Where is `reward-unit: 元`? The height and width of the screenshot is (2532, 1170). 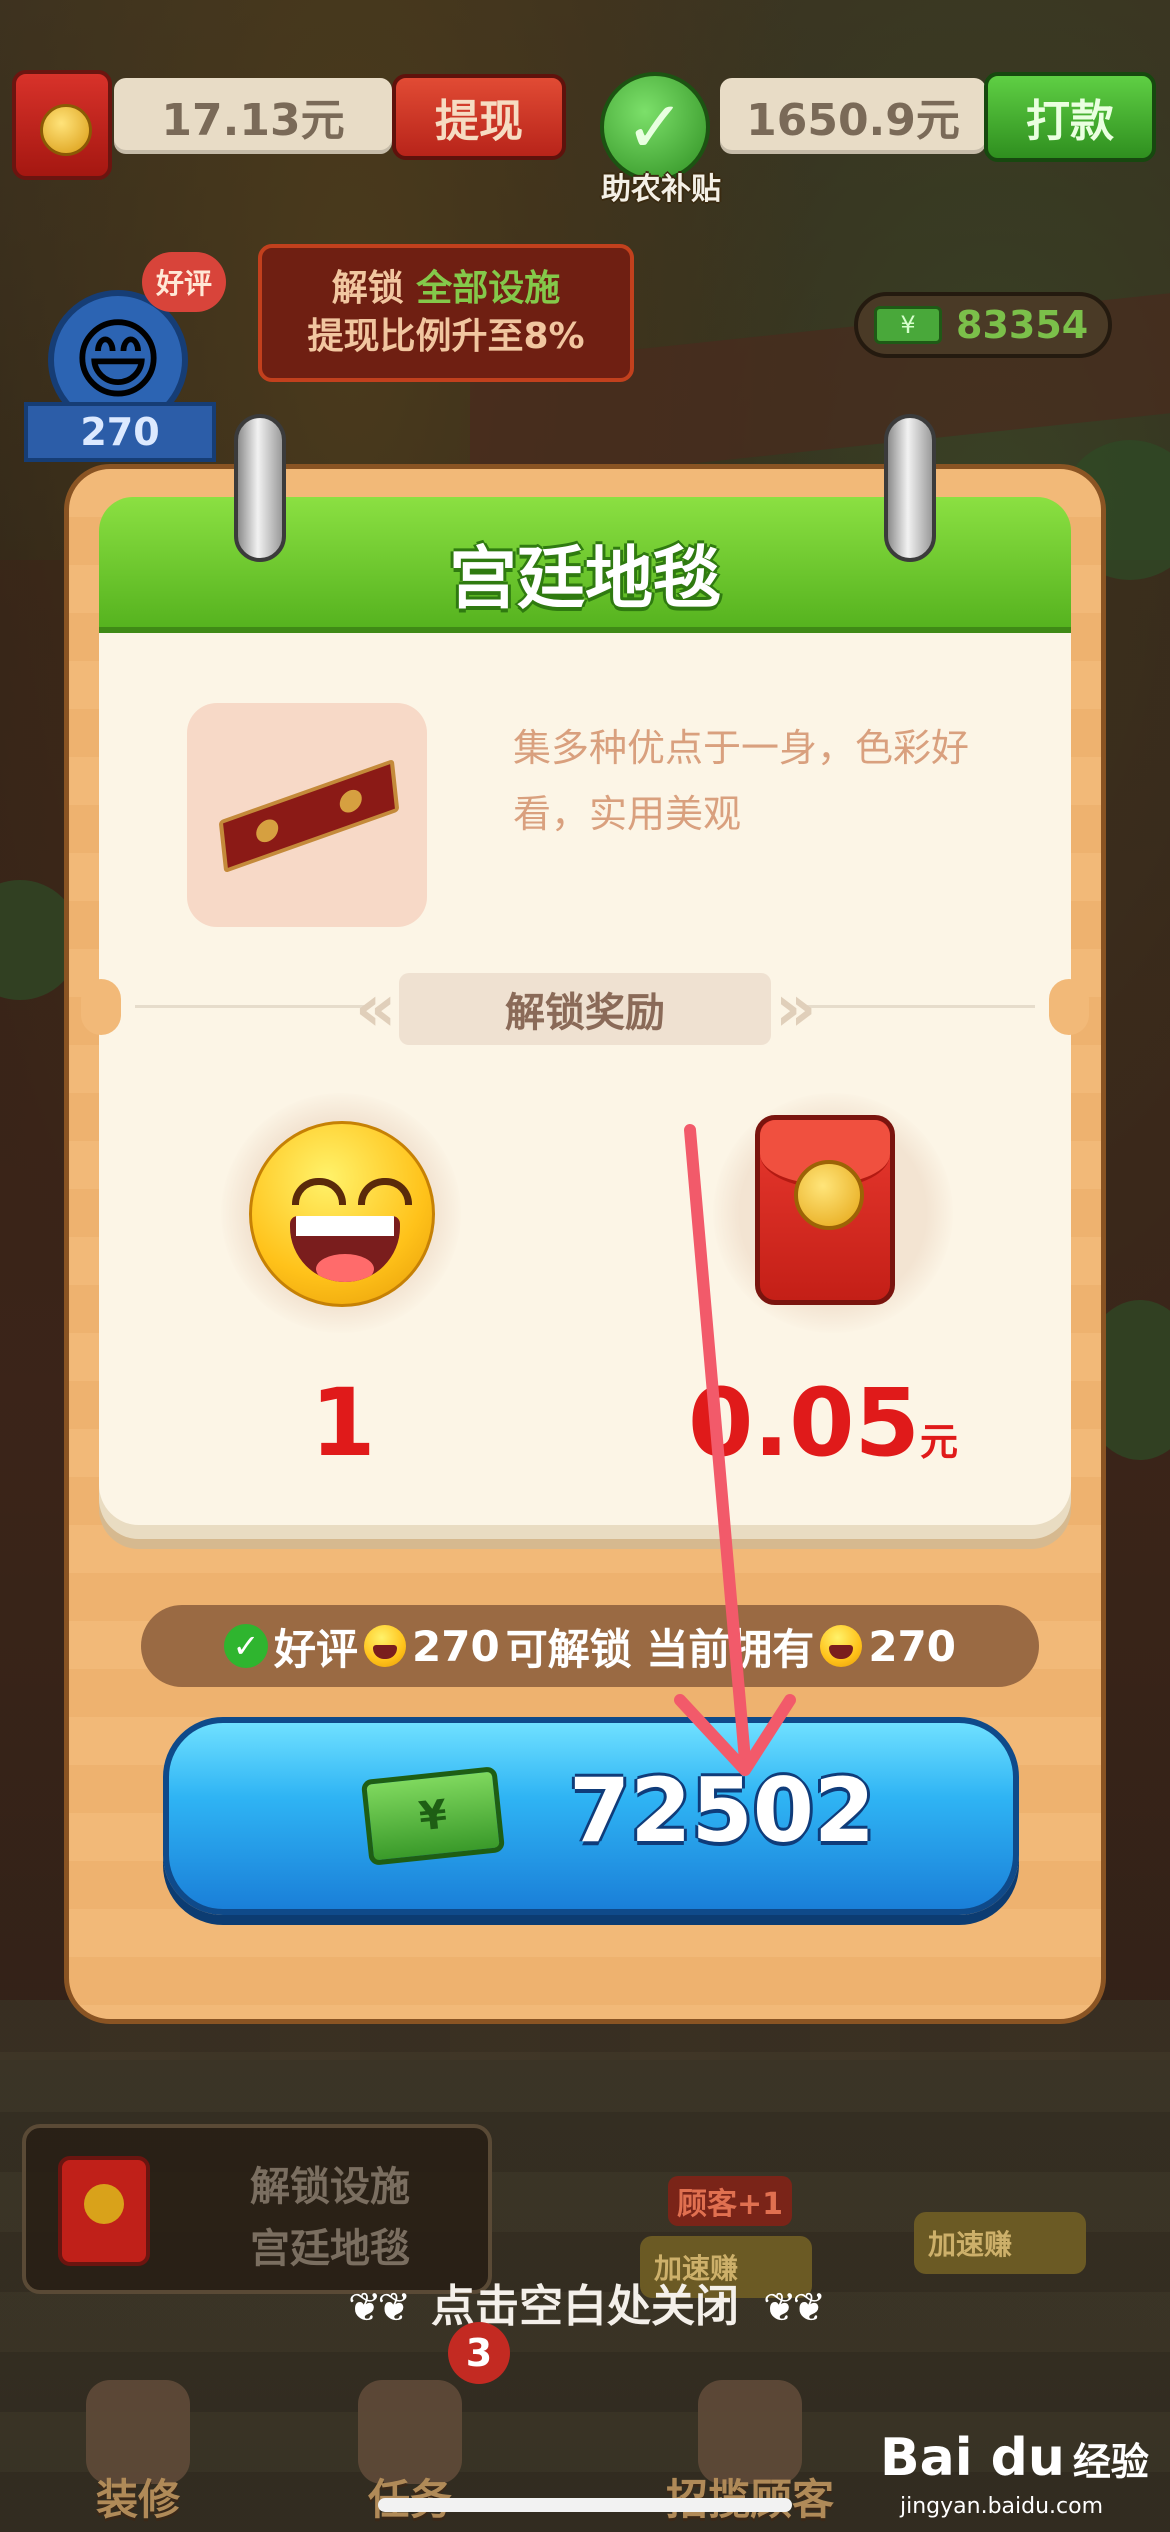
reward-unit: 元 is located at coordinates (938, 1442).